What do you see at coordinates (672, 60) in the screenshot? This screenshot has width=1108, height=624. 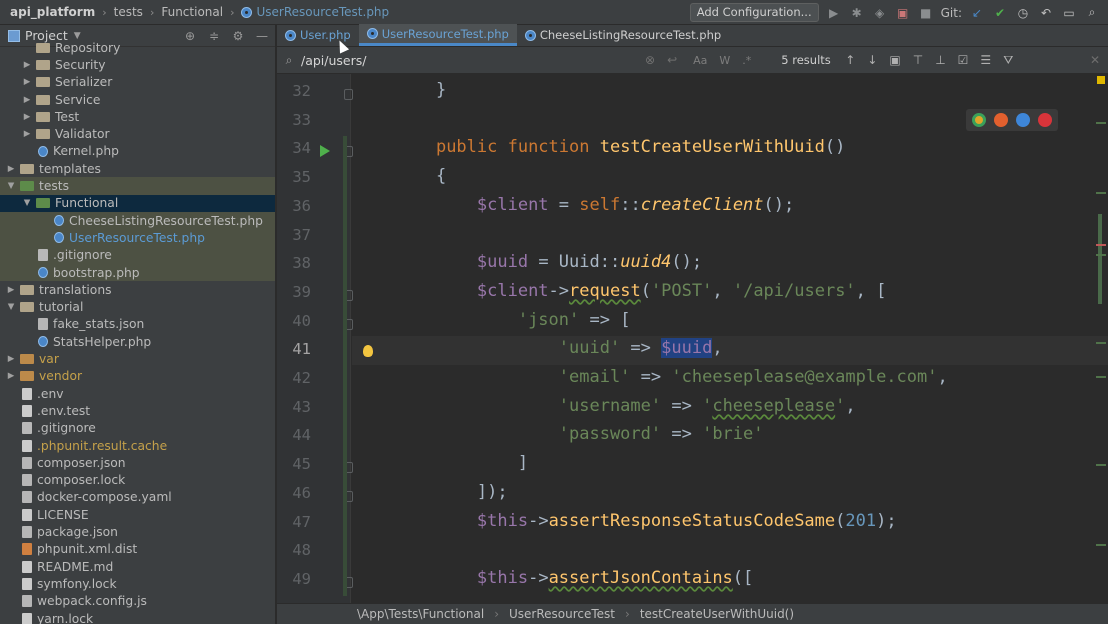 I see `newline-icon: ↩` at bounding box center [672, 60].